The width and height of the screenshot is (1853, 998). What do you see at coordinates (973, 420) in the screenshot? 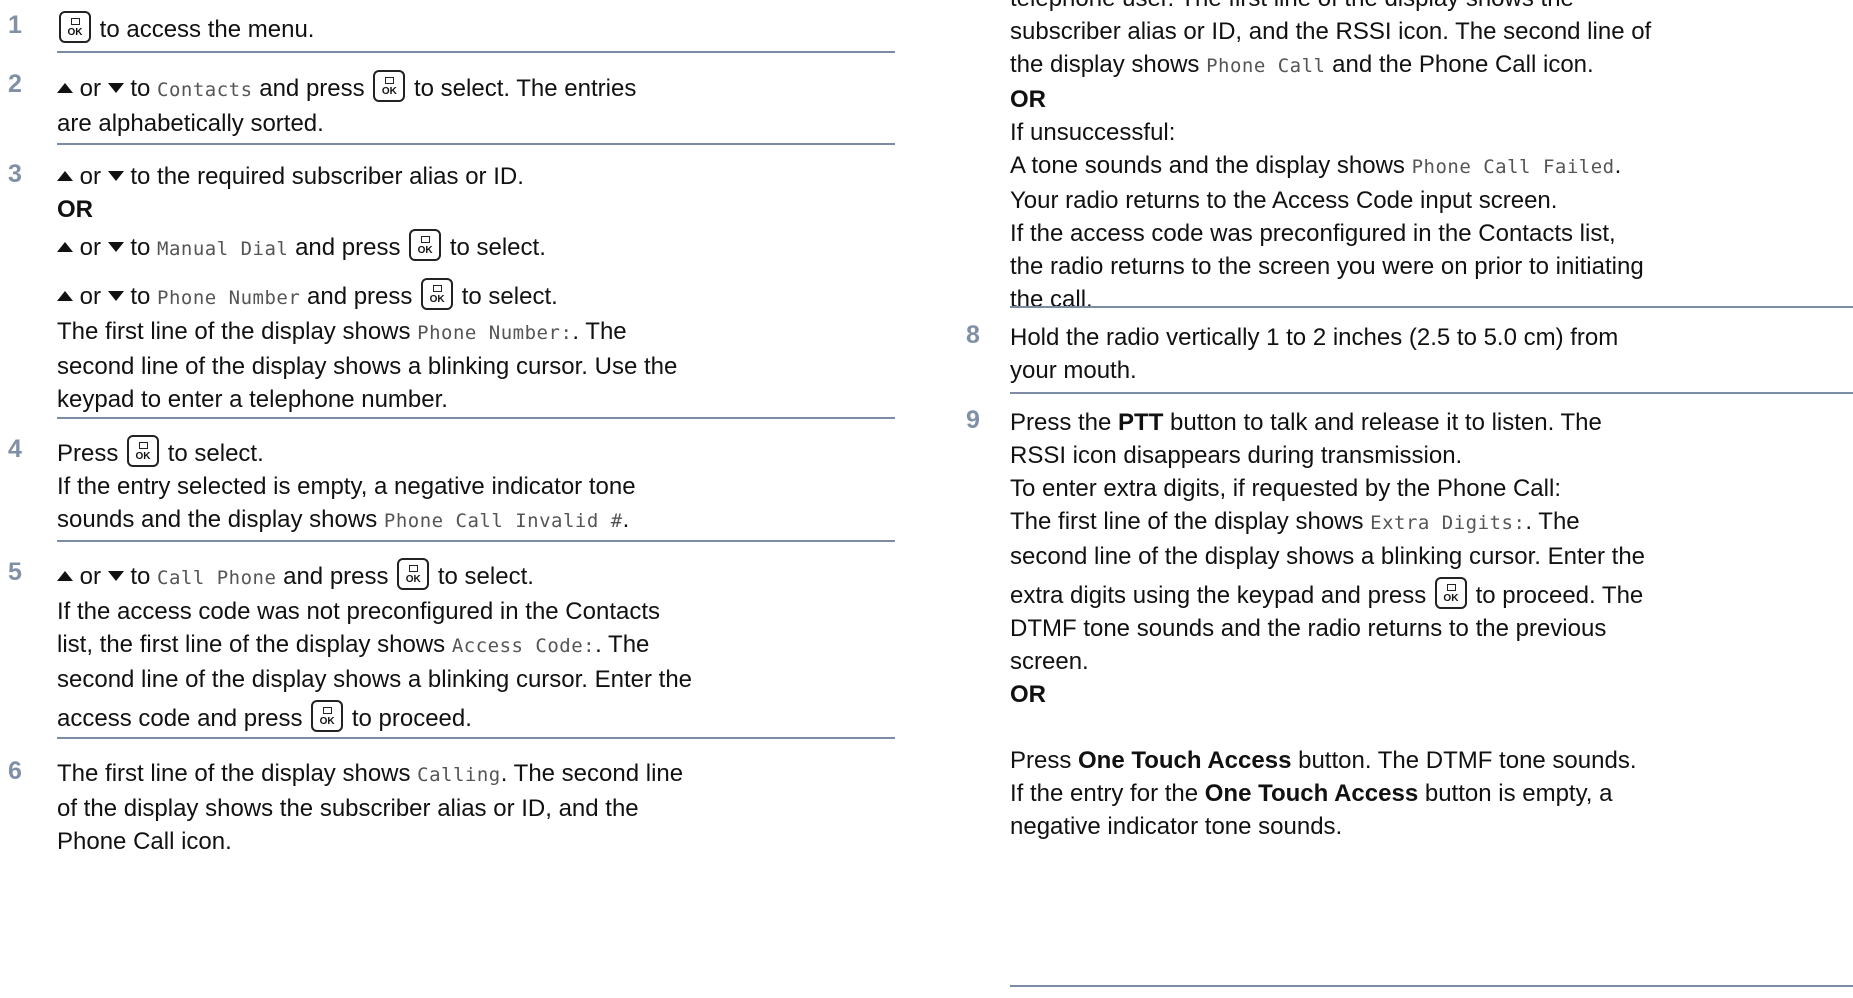
I see `step-number: 9` at bounding box center [973, 420].